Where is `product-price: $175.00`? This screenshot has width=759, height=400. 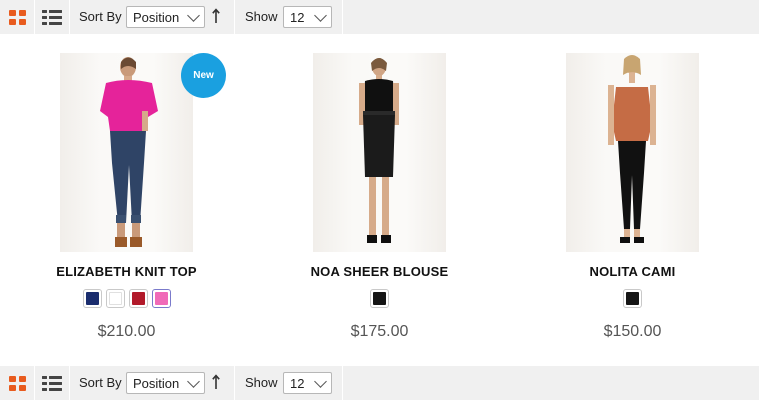 product-price: $175.00 is located at coordinates (379, 331).